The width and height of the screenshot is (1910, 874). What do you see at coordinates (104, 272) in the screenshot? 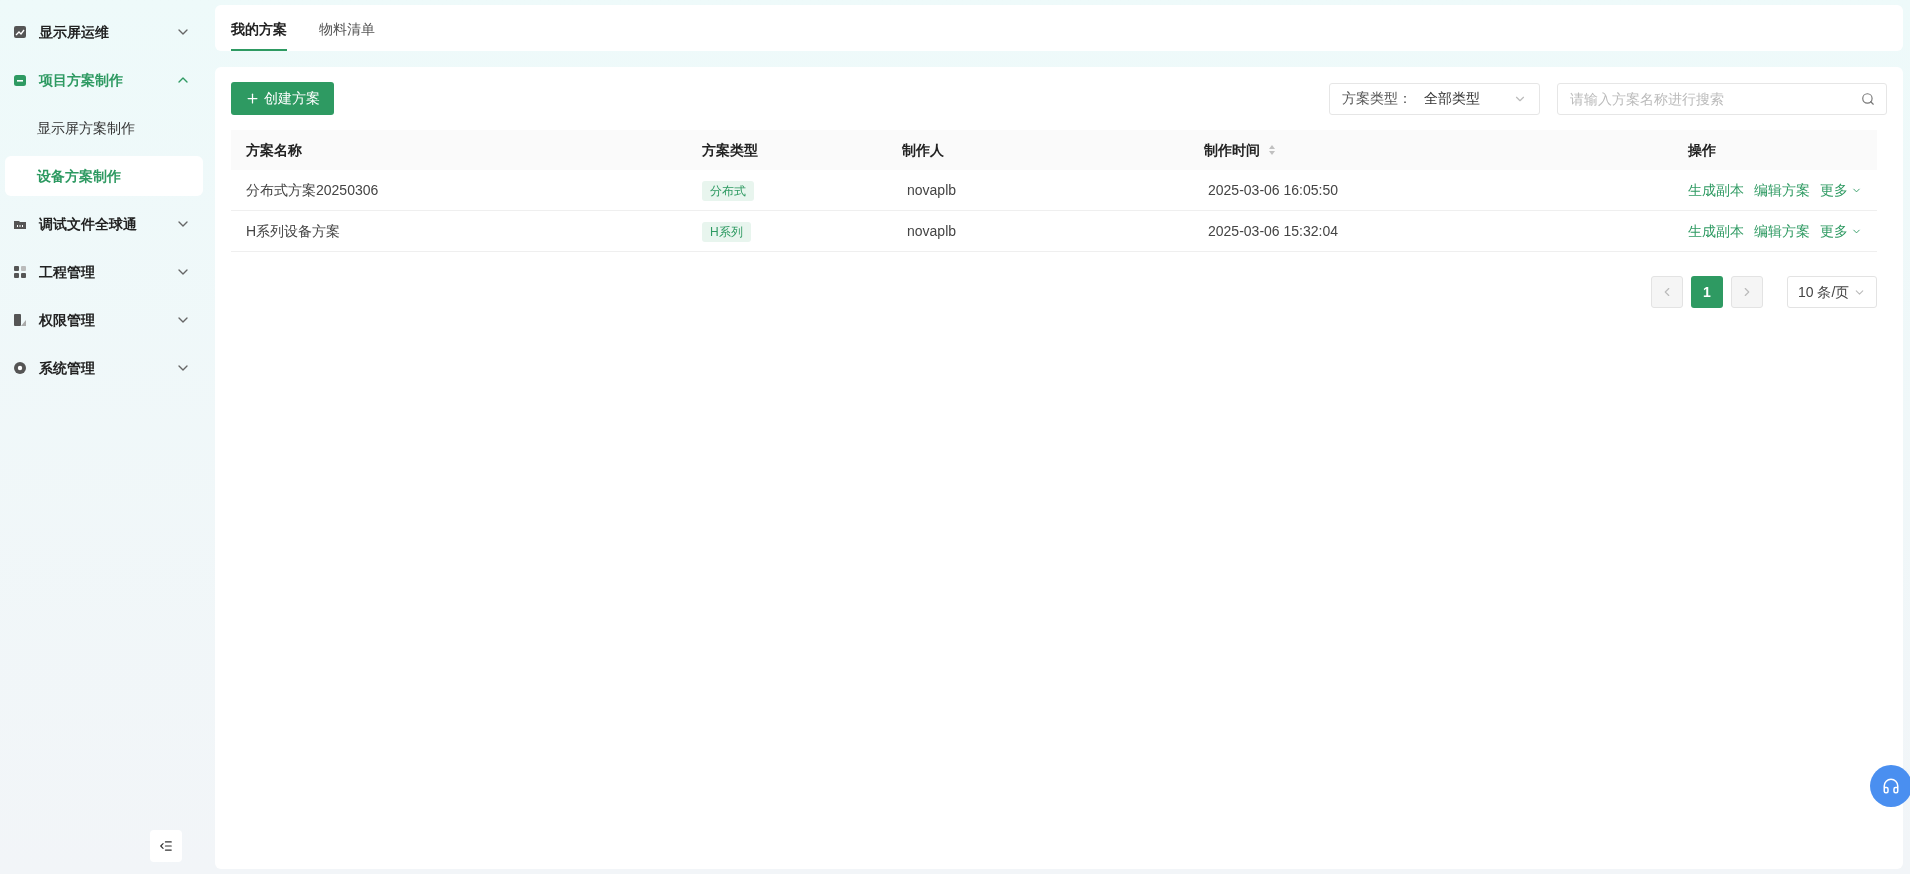
I see `menu-item: 工程管理` at bounding box center [104, 272].